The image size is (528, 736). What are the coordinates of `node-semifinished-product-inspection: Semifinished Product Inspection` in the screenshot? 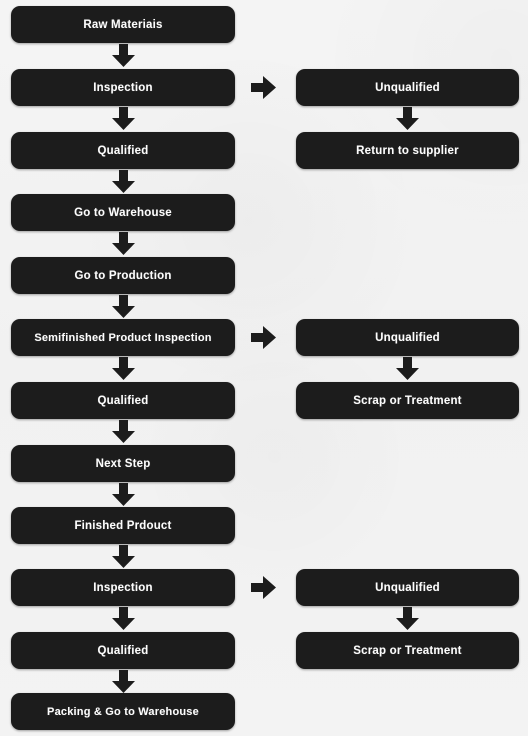 It's located at (123, 337).